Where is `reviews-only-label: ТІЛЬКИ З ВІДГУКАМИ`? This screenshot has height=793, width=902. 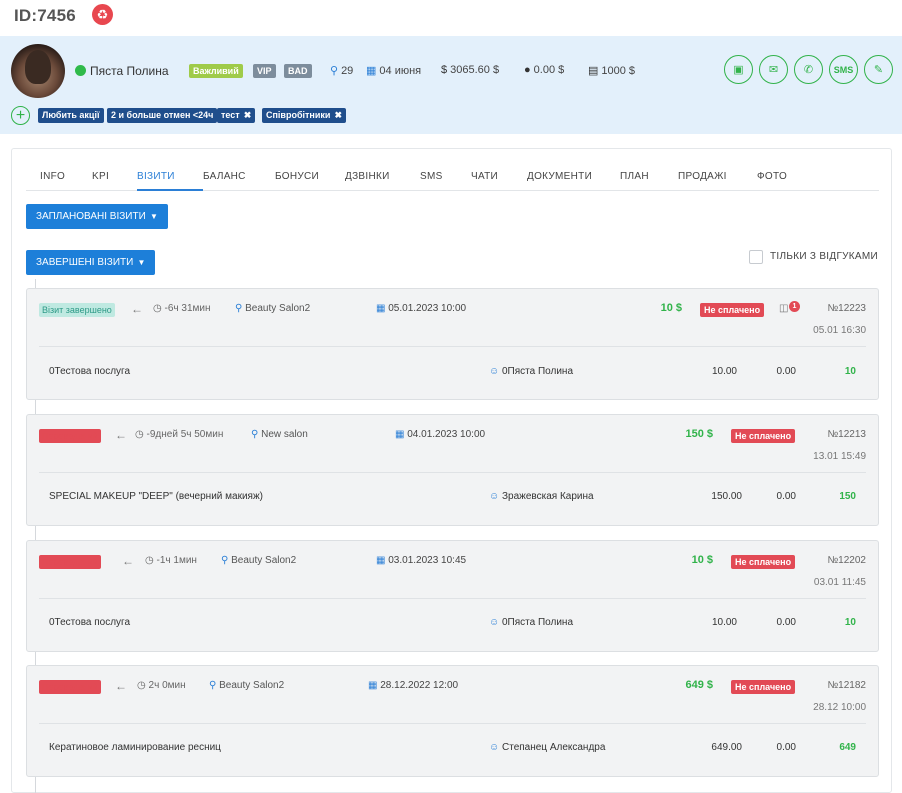 reviews-only-label: ТІЛЬКИ З ВІДГУКАМИ is located at coordinates (824, 256).